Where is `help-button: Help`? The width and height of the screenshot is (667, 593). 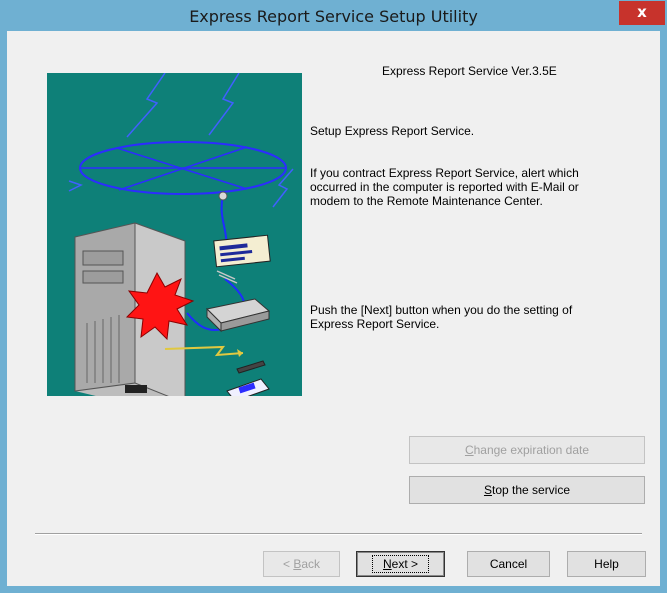
help-button: Help is located at coordinates (606, 564).